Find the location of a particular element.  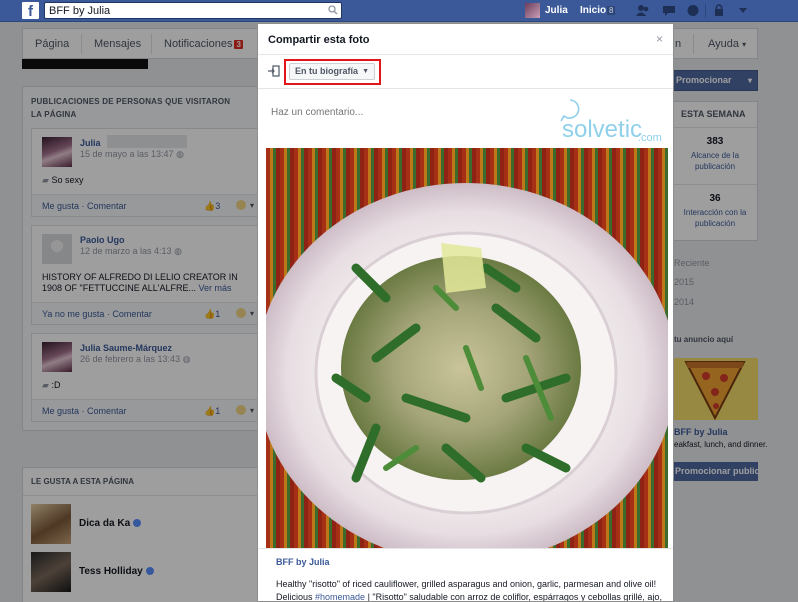

search-input is located at coordinates (180, 10).